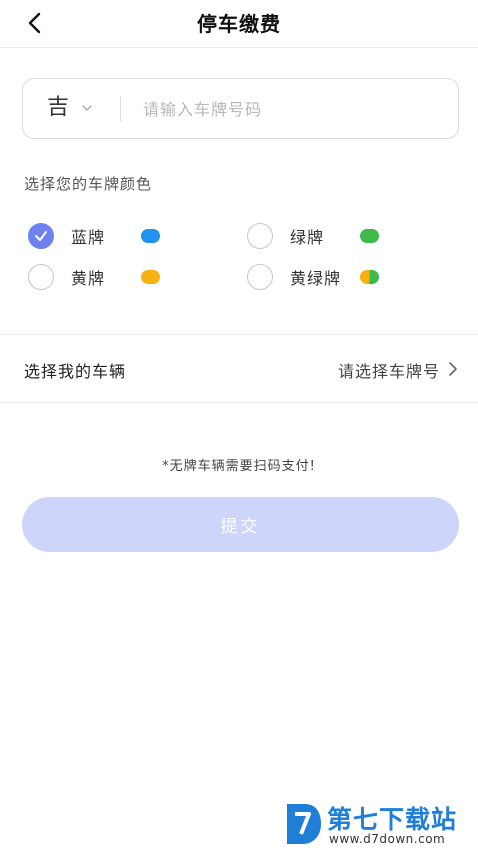 Image resolution: width=478 pixels, height=850 pixels. I want to click on page-title: 停车缴费, so click(239, 24).